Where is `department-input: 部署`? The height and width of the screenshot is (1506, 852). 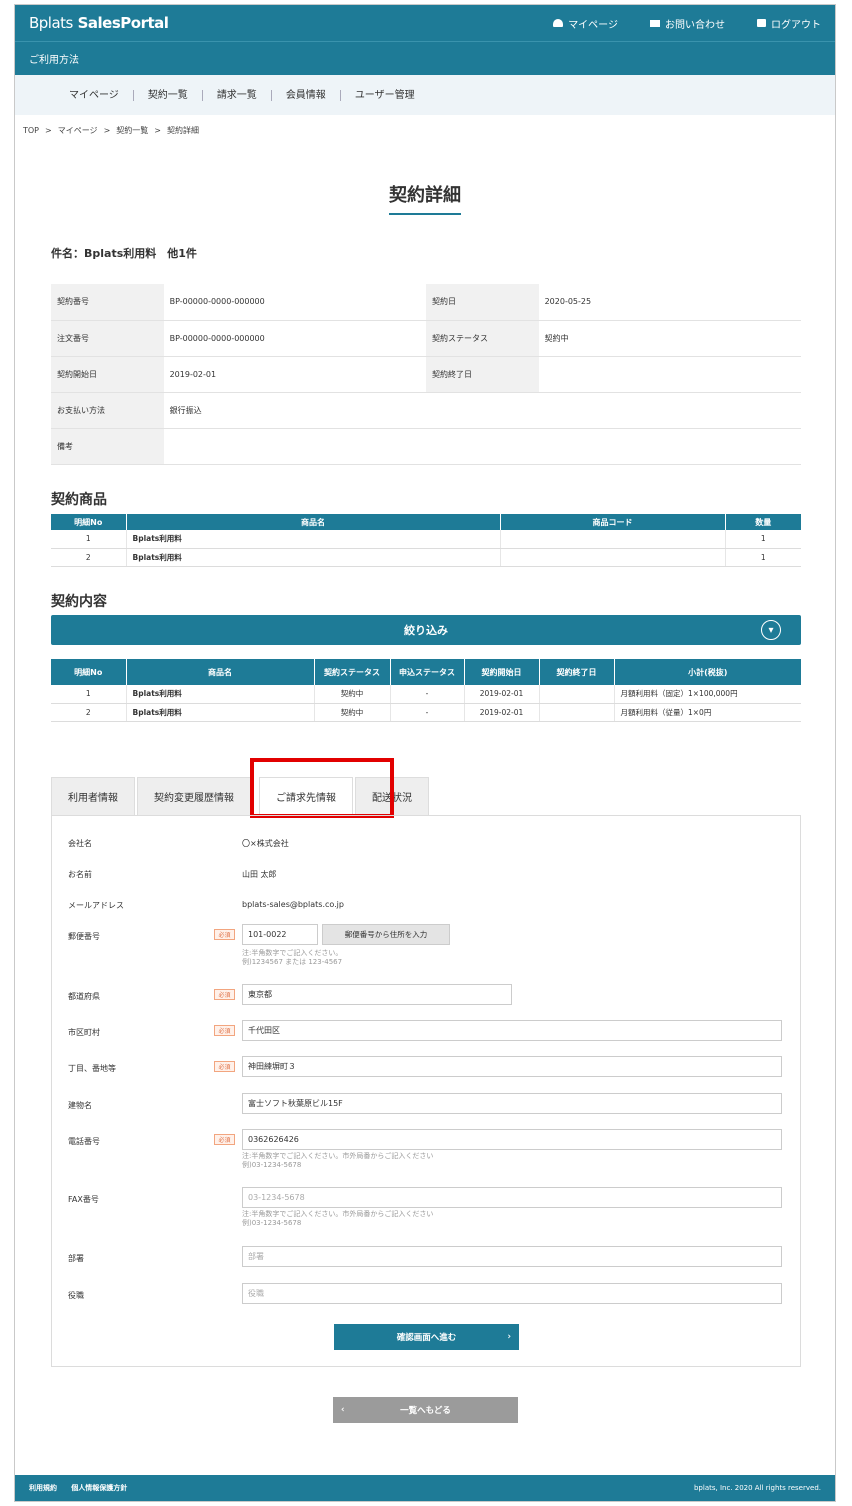
department-input: 部署 is located at coordinates (512, 1256).